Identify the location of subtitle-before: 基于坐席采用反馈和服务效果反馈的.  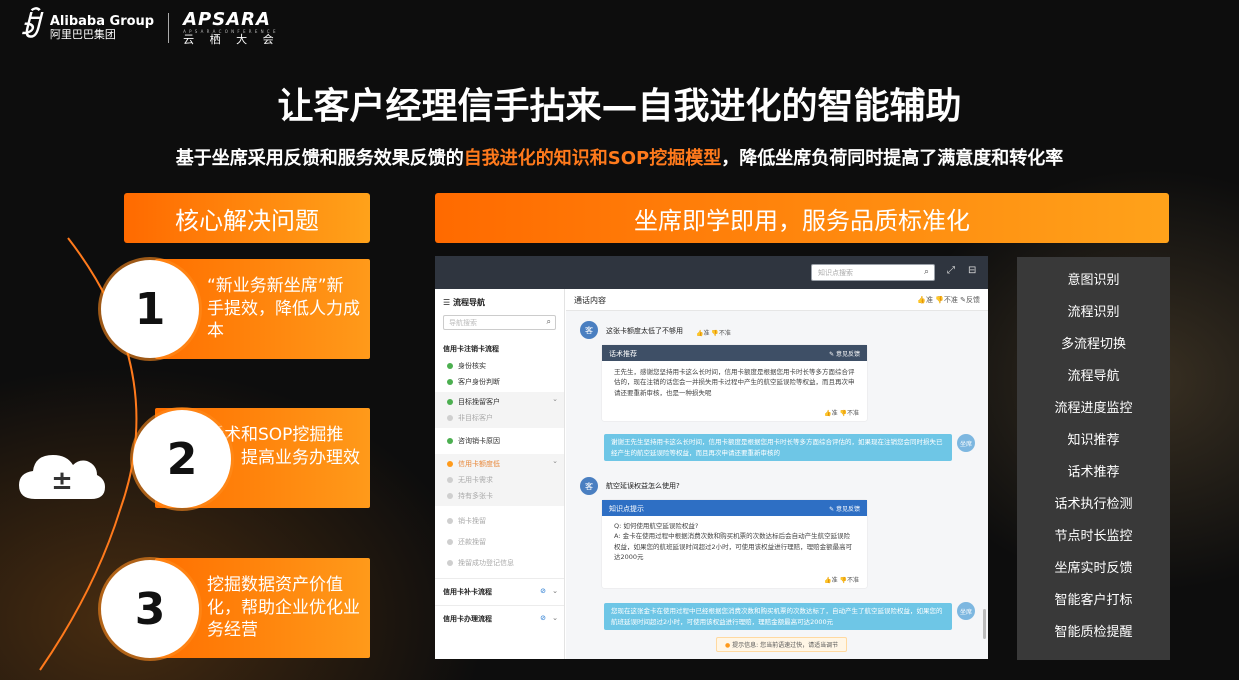
(319, 158).